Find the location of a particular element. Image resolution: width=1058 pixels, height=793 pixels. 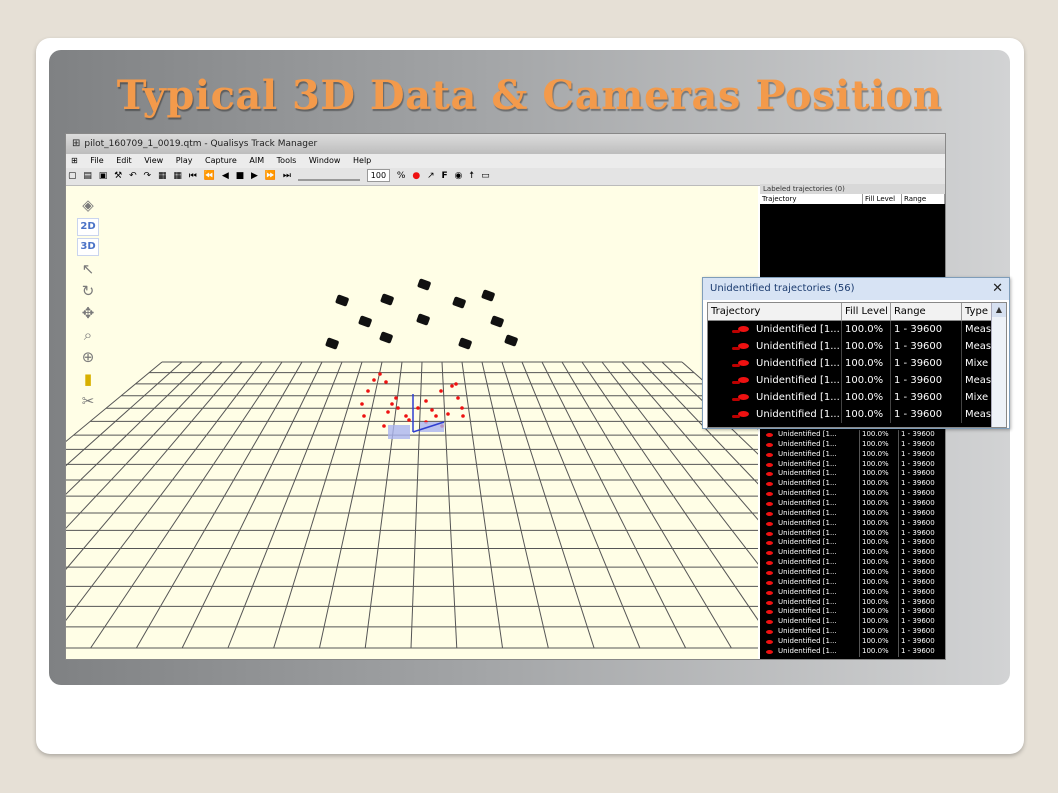

fast-back-icon: ⏪ is located at coordinates (209, 176).